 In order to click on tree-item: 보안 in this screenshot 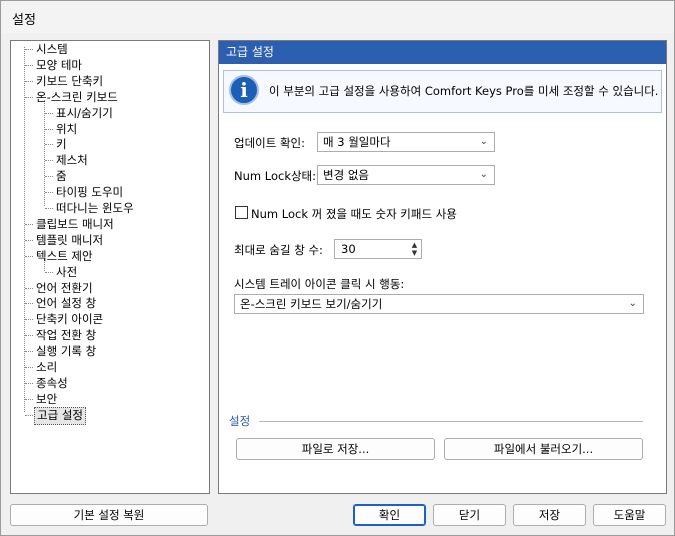, I will do `click(46, 399)`.